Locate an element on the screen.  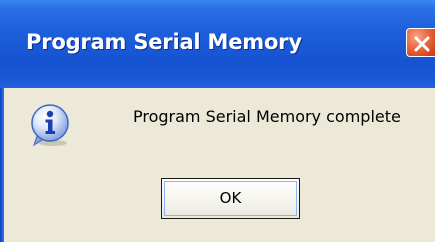
window-border is located at coordinates (2, 165).